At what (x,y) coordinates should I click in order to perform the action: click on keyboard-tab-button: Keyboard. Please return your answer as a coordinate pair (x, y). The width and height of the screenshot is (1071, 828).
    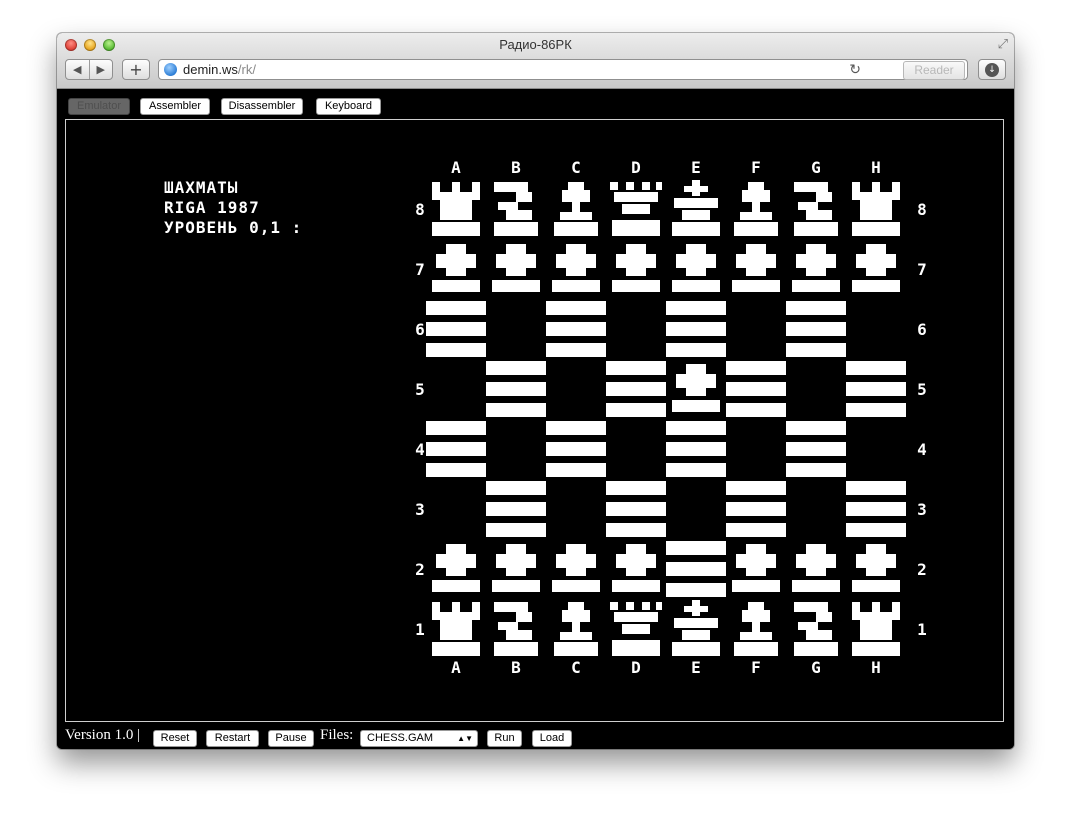
    Looking at the image, I should click on (348, 106).